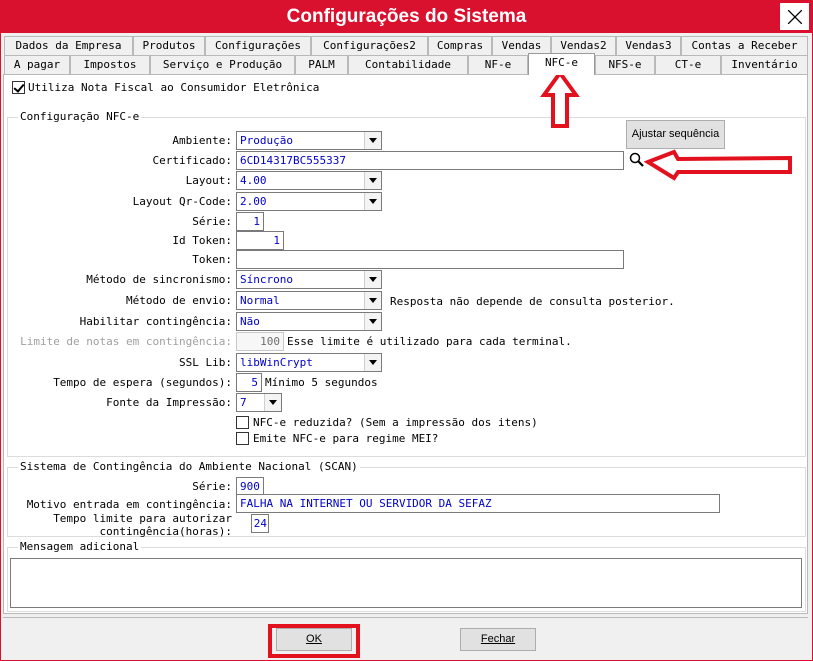  What do you see at coordinates (212, 259) in the screenshot?
I see `token-label: Token:` at bounding box center [212, 259].